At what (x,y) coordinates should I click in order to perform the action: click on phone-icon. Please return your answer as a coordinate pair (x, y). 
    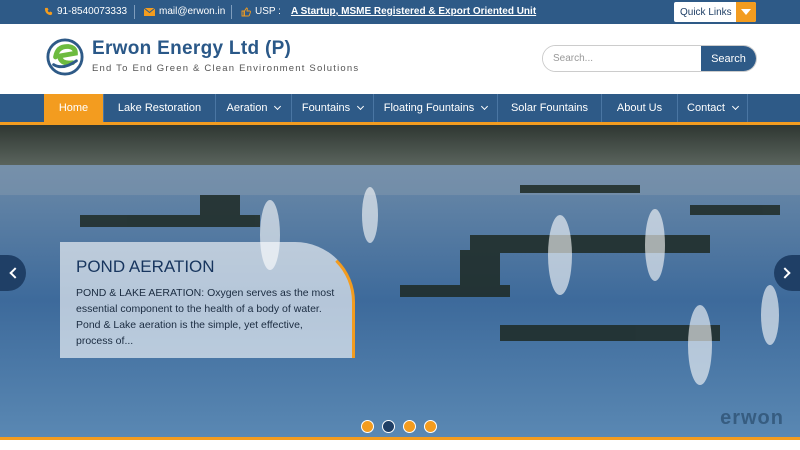
    Looking at the image, I should click on (48, 11).